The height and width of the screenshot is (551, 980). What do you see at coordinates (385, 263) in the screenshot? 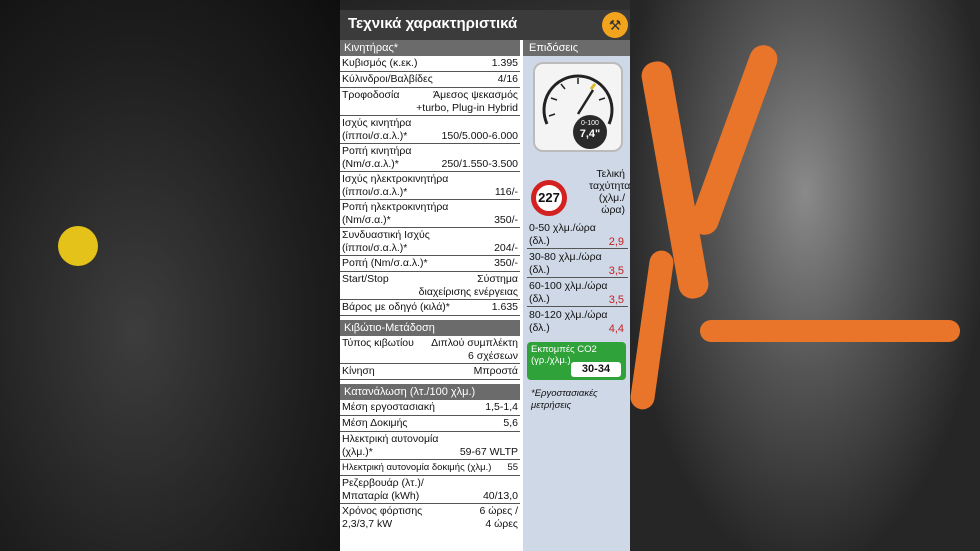
I see `row-label: Ροπή (Nm/σ.α.λ.)*` at bounding box center [385, 263].